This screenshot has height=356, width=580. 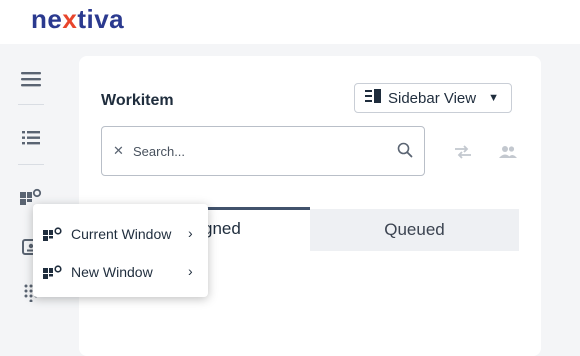 I want to click on search-icon, so click(x=405, y=152).